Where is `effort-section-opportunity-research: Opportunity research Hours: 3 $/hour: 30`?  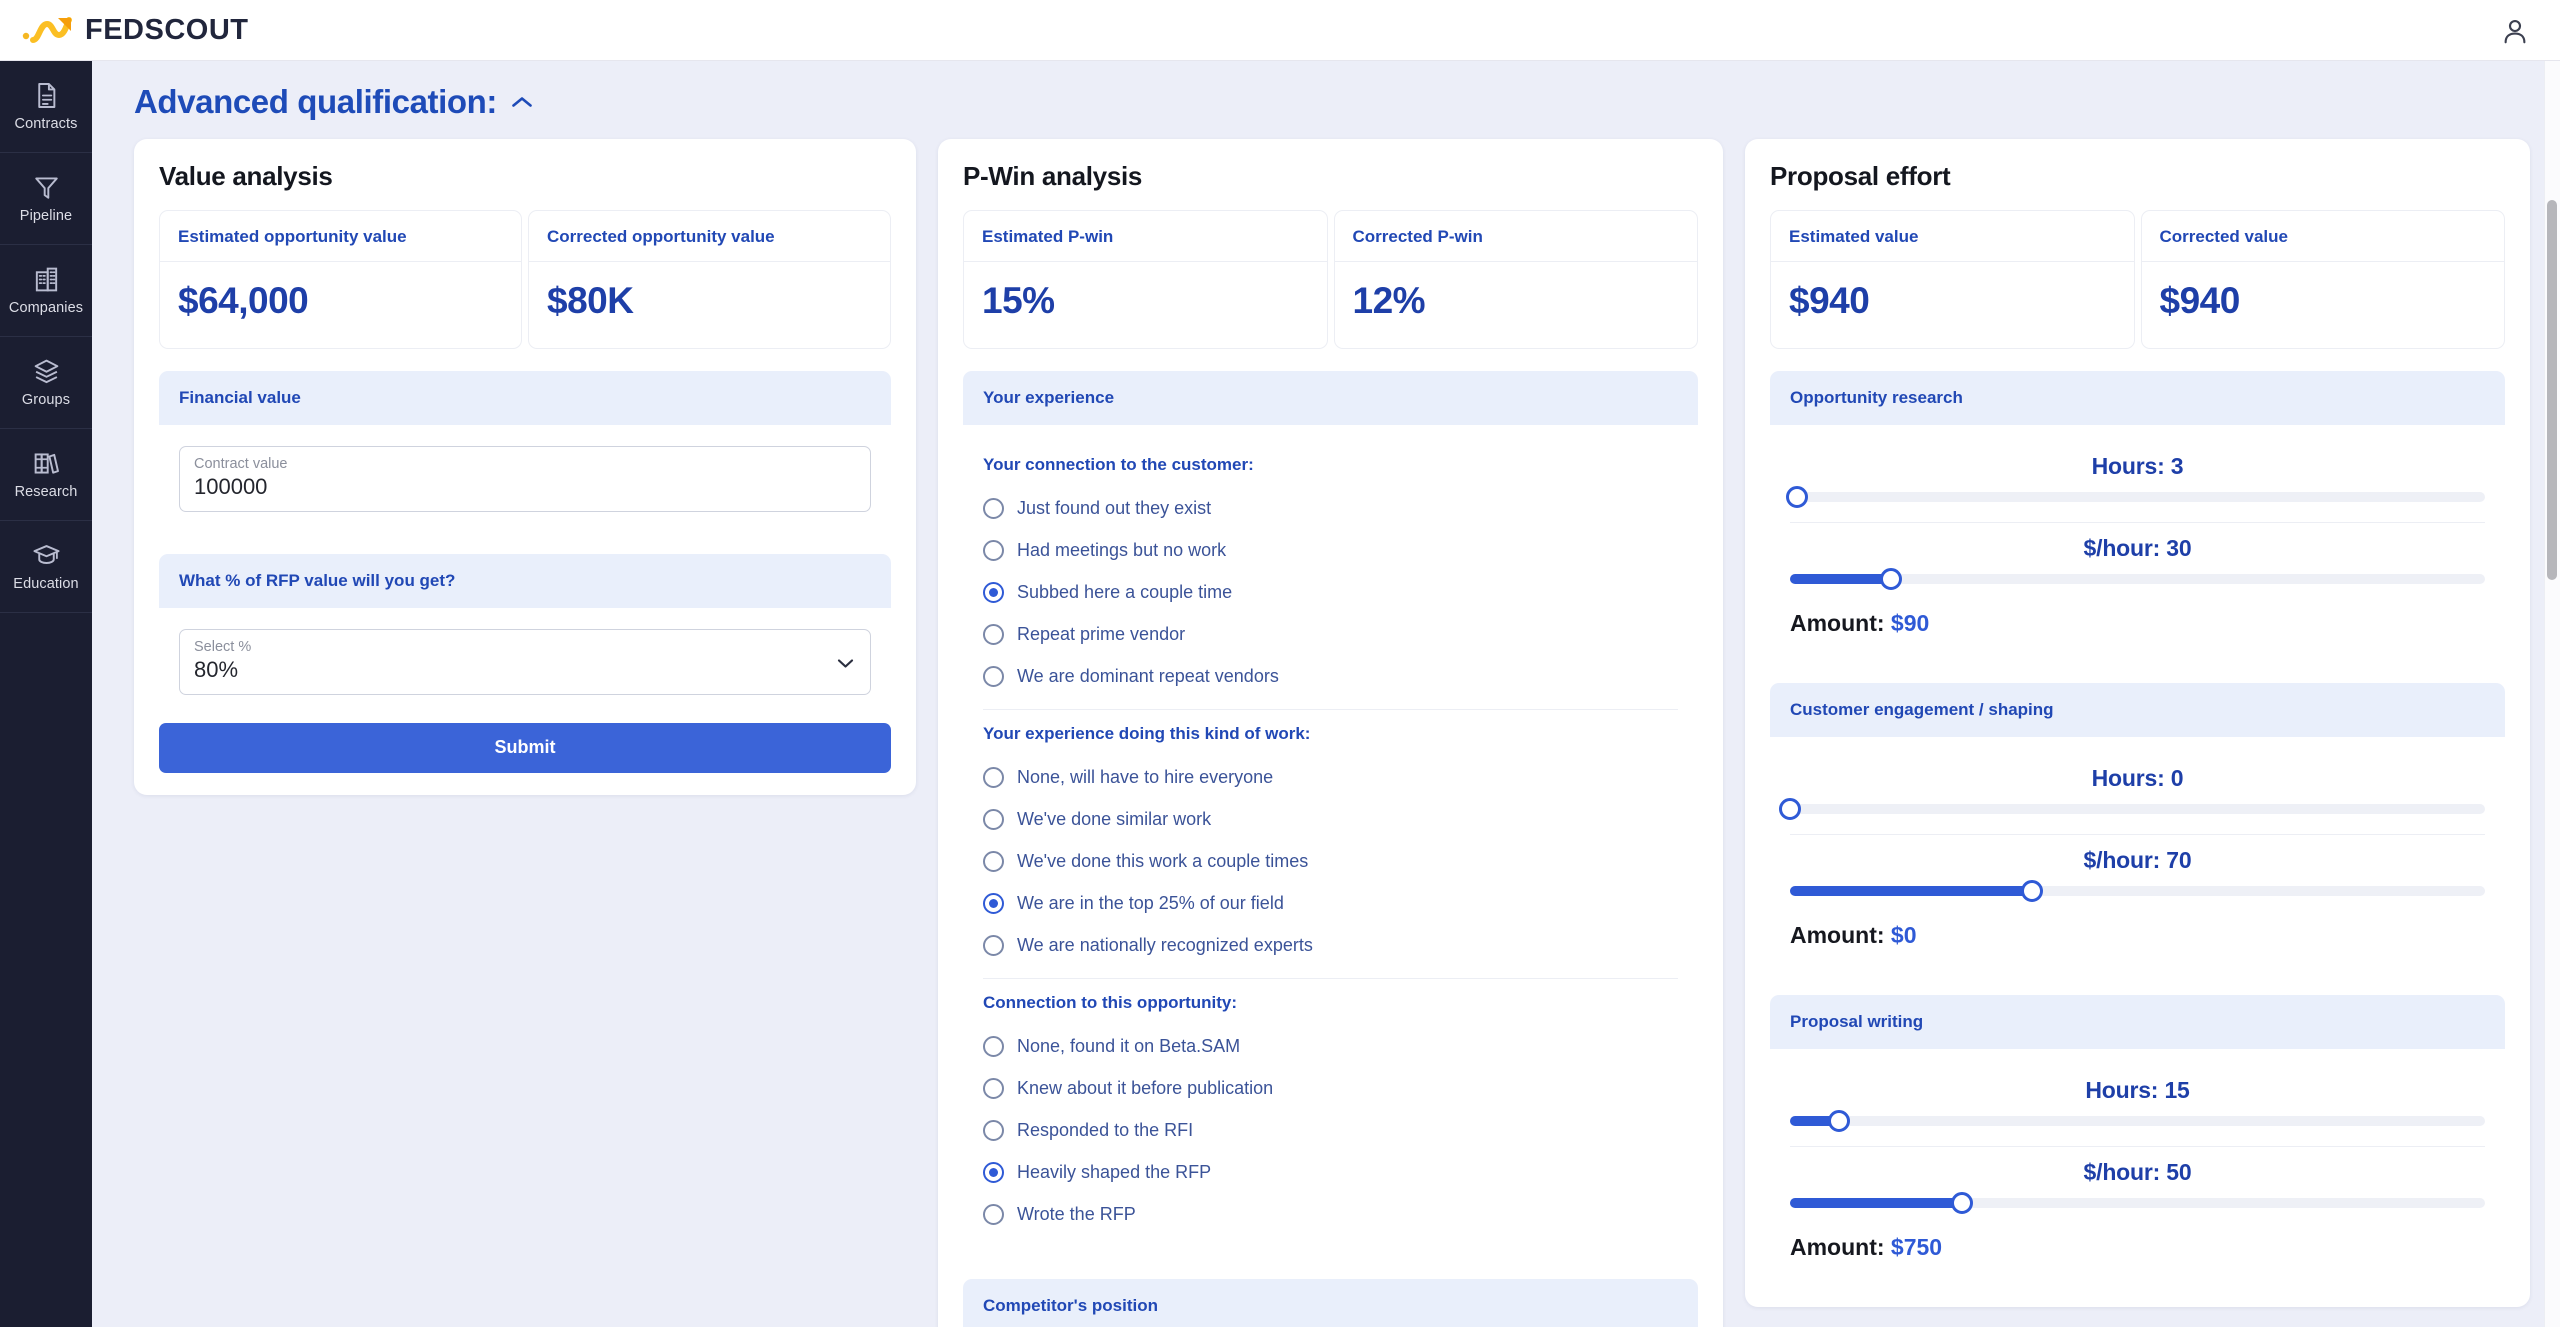
effort-section-opportunity-research: Opportunity research Hours: 3 $/hour: 30 is located at coordinates (2137, 516).